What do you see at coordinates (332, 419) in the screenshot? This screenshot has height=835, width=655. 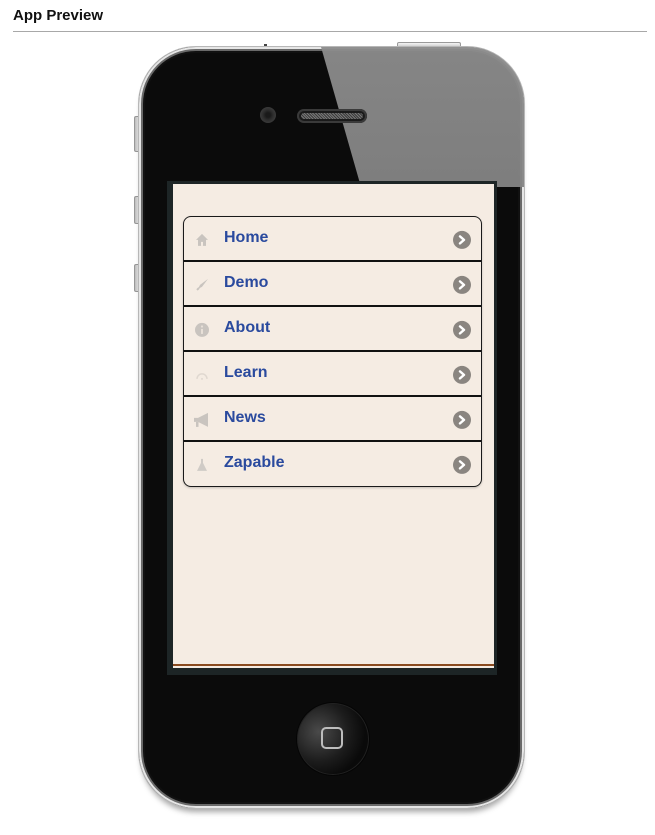 I see `menu-item-news: News` at bounding box center [332, 419].